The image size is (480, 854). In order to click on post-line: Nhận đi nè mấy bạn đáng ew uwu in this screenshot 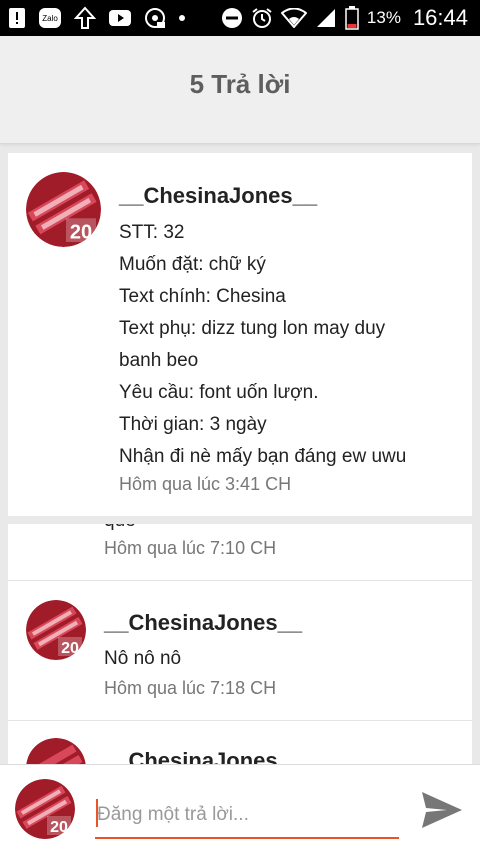, I will do `click(263, 456)`.